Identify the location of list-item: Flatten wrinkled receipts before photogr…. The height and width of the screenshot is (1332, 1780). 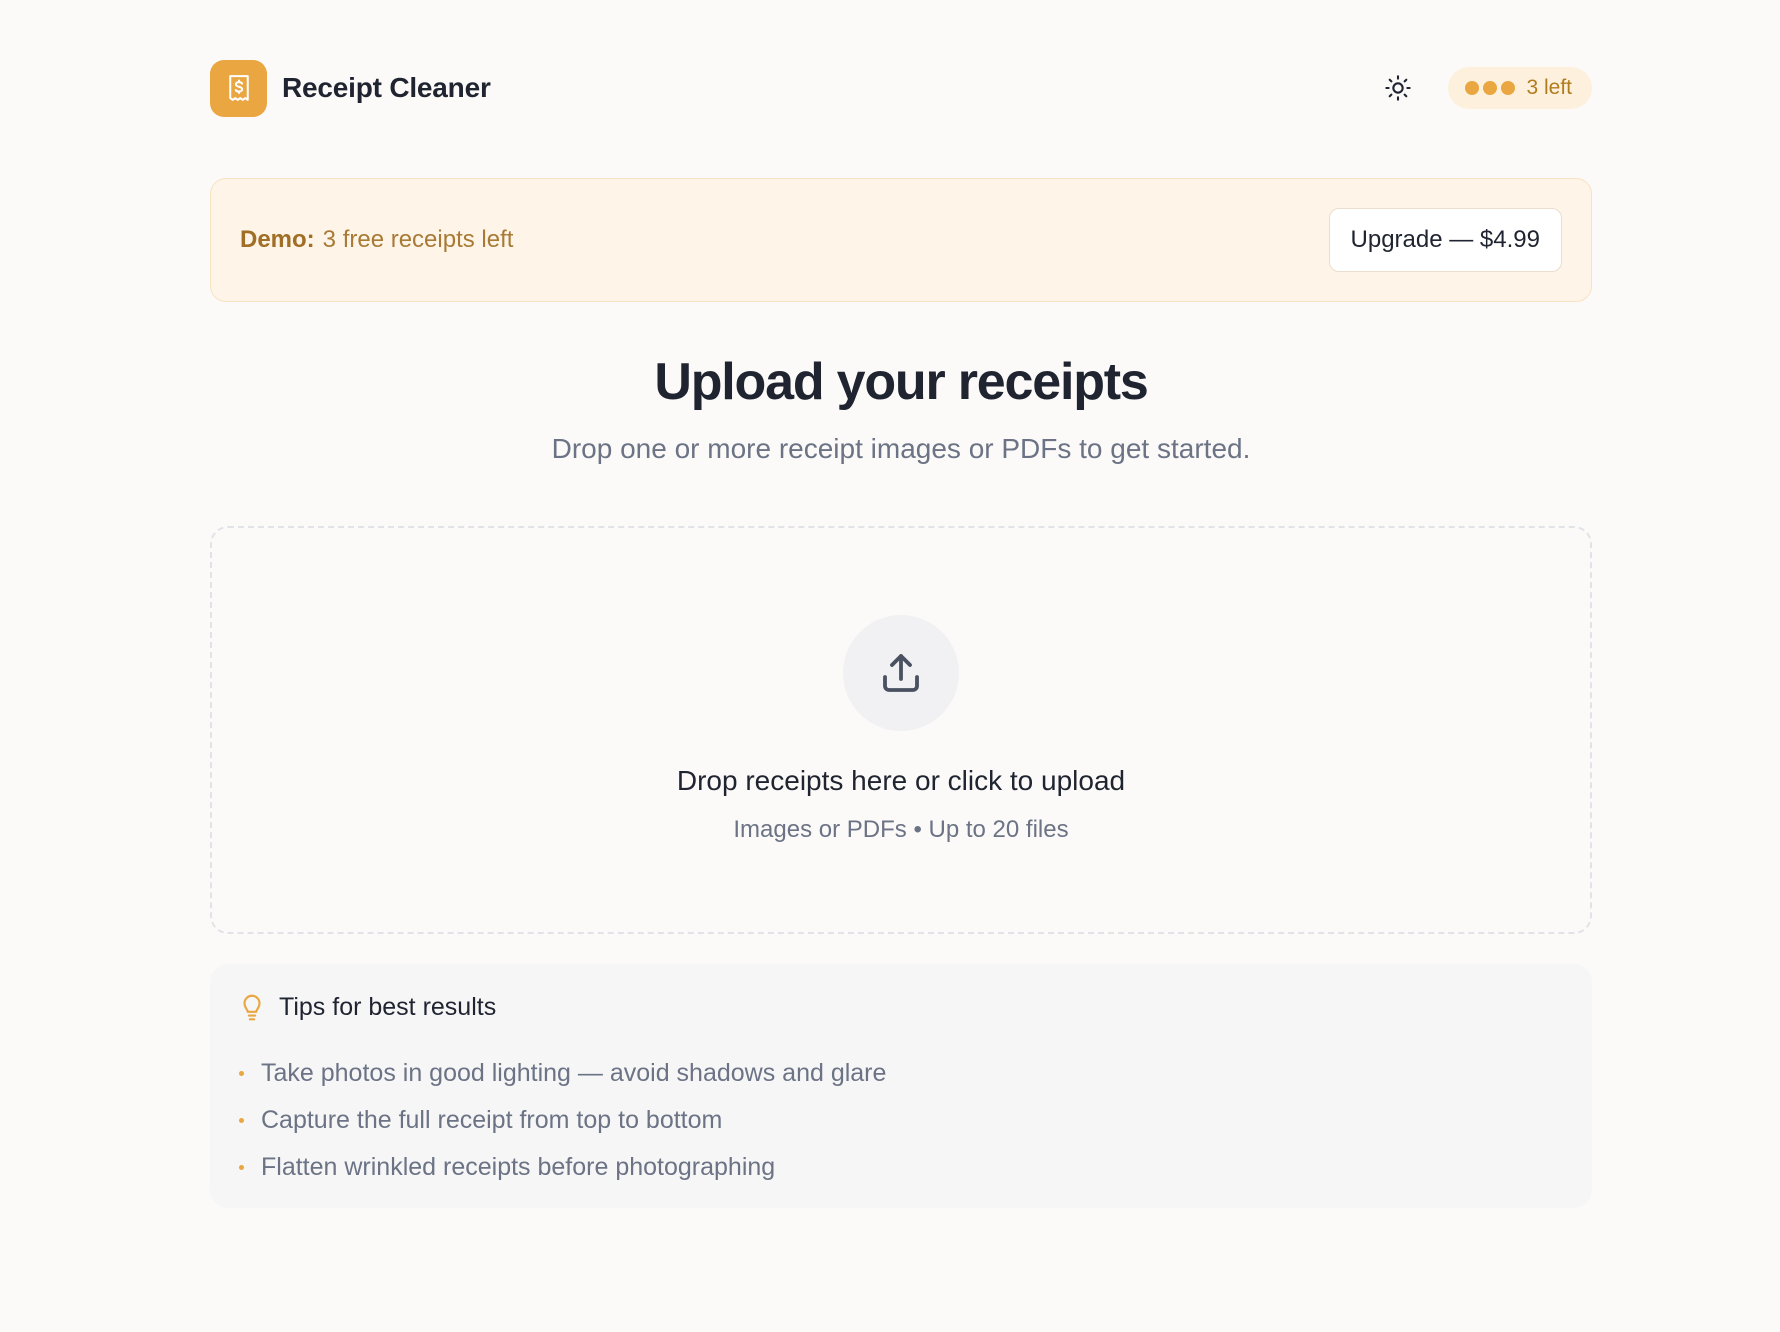
(901, 1167).